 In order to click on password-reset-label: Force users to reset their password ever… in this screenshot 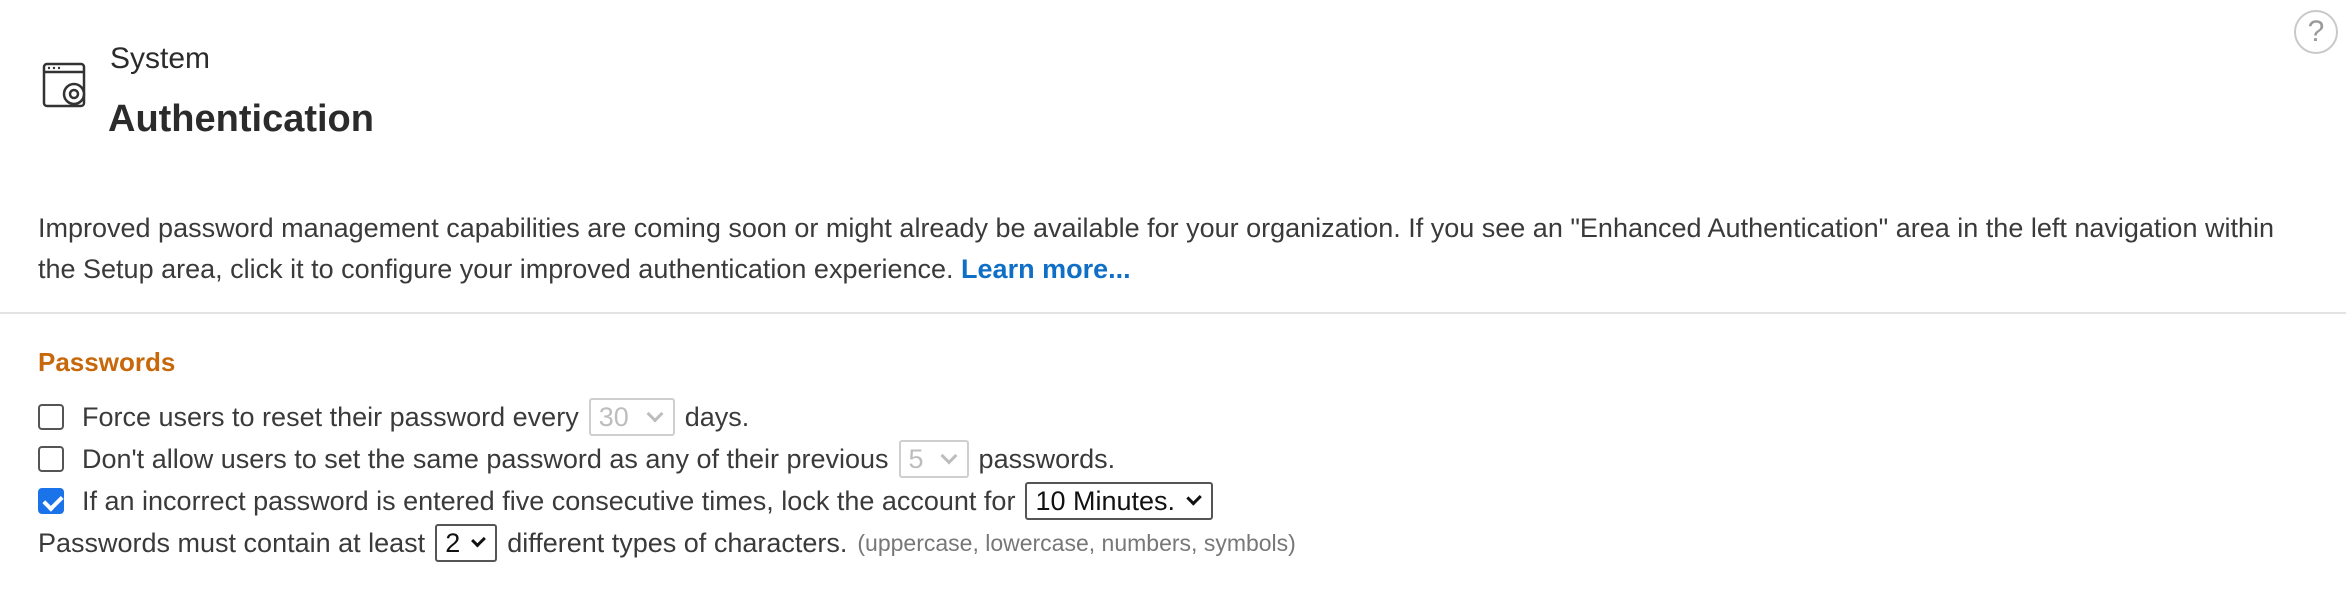, I will do `click(330, 416)`.